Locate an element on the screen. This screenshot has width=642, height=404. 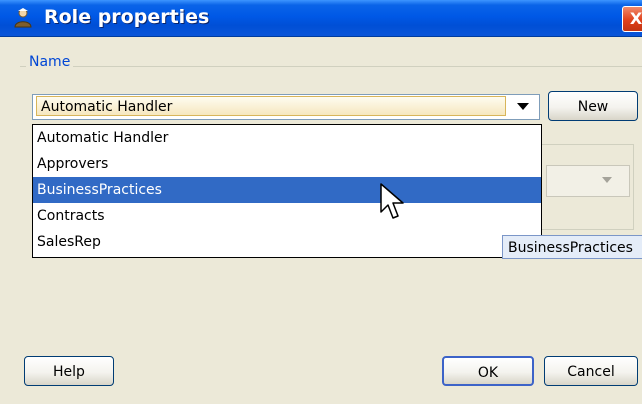
chevron-down-icon is located at coordinates (523, 106).